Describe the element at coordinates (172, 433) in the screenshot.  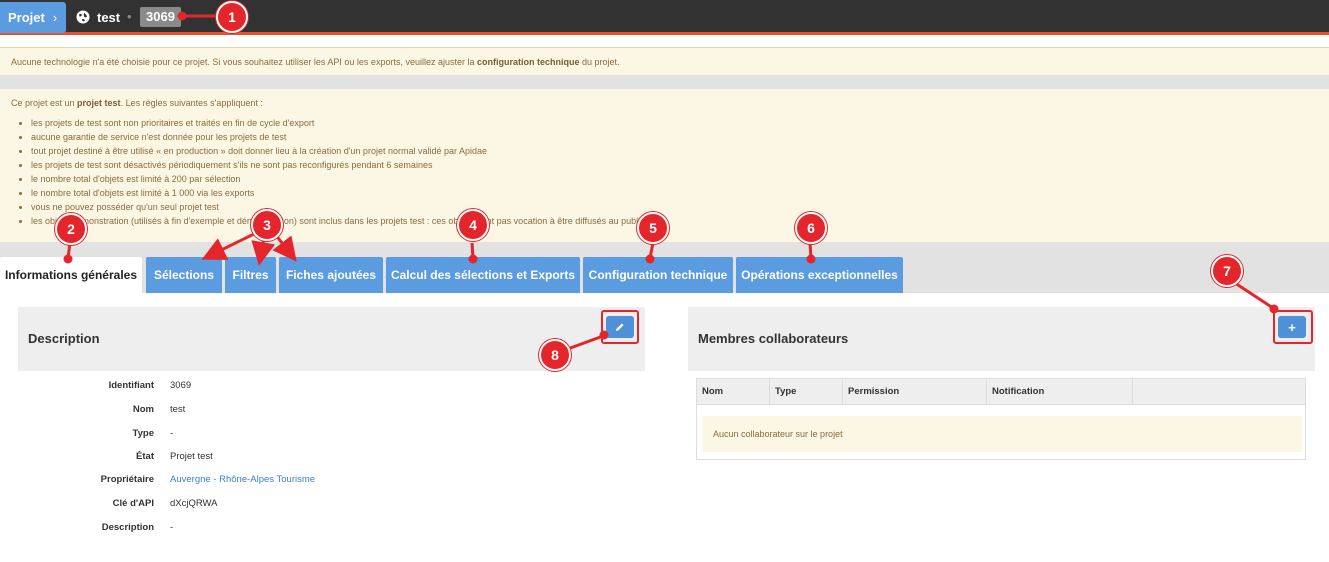
I see `field-value-type: -` at that location.